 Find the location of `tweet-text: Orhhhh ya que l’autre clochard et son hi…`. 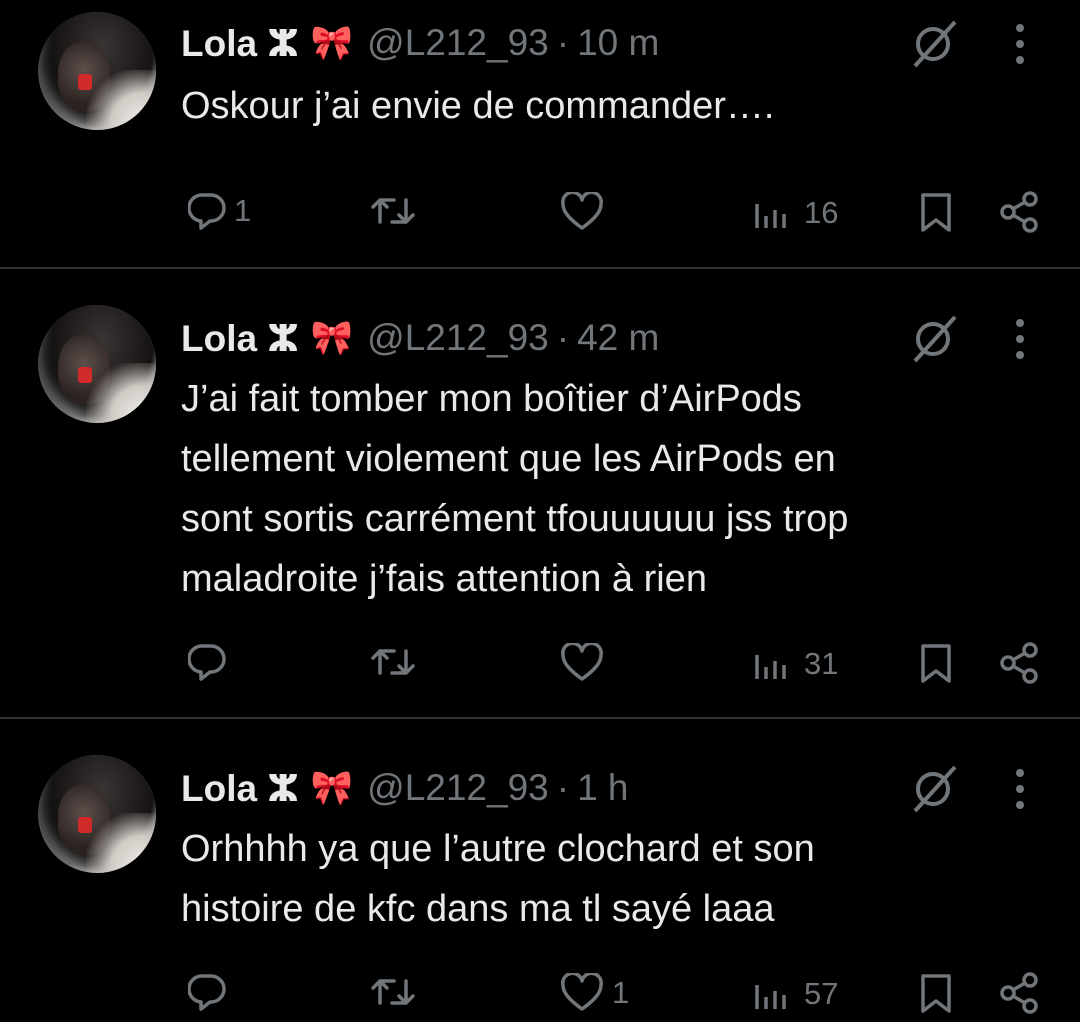

tweet-text: Orhhhh ya que l’autre clochard et son hi… is located at coordinates (498, 879).